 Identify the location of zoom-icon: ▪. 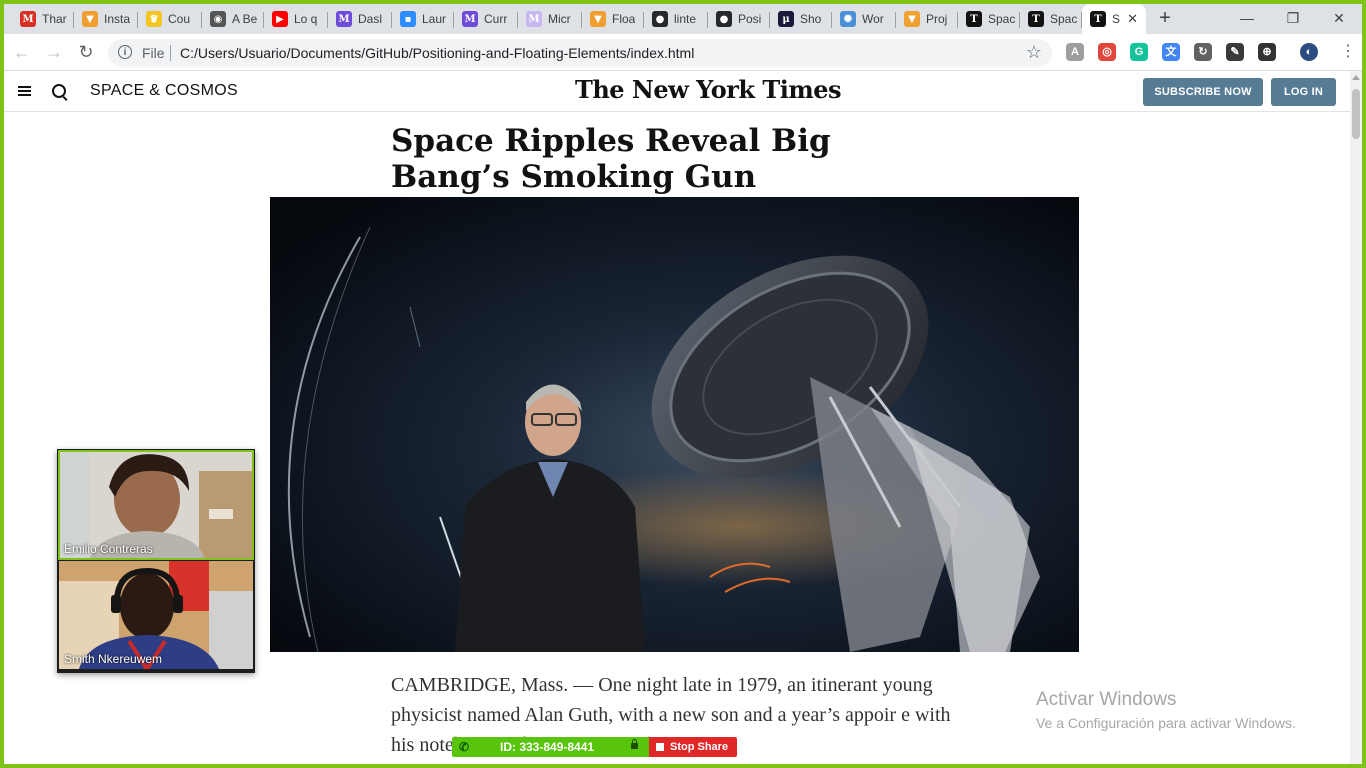
(408, 19).